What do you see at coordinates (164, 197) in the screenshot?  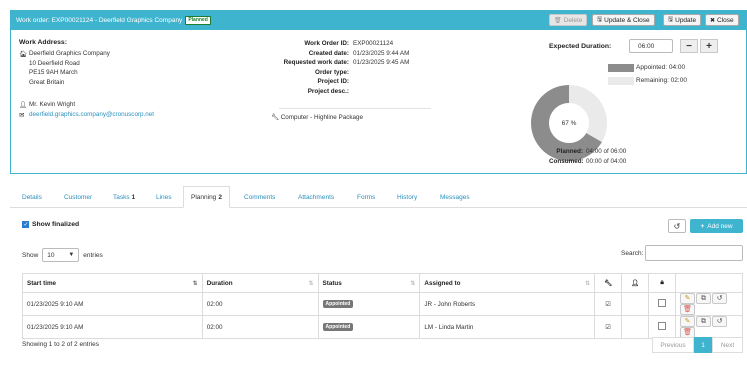 I see `tab-lines: Lines` at bounding box center [164, 197].